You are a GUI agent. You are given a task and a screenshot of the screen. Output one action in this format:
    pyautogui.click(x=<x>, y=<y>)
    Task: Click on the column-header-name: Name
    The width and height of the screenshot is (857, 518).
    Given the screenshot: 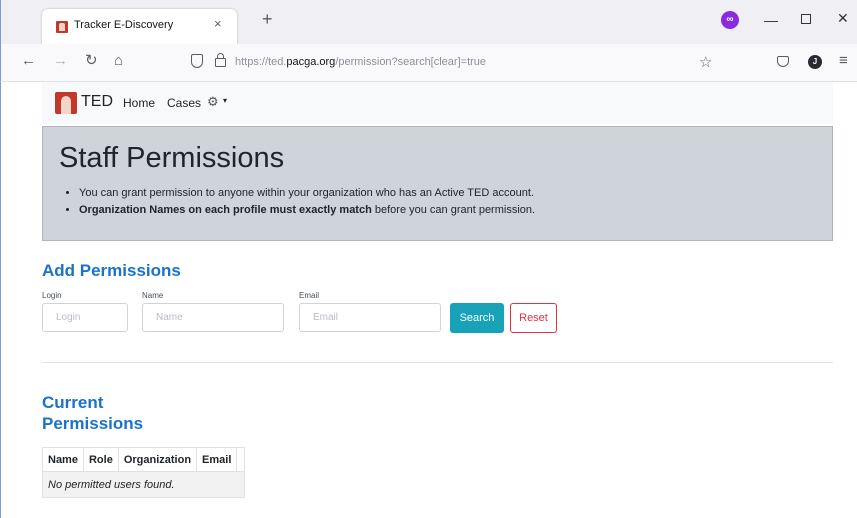 What is the action you would take?
    pyautogui.click(x=63, y=459)
    